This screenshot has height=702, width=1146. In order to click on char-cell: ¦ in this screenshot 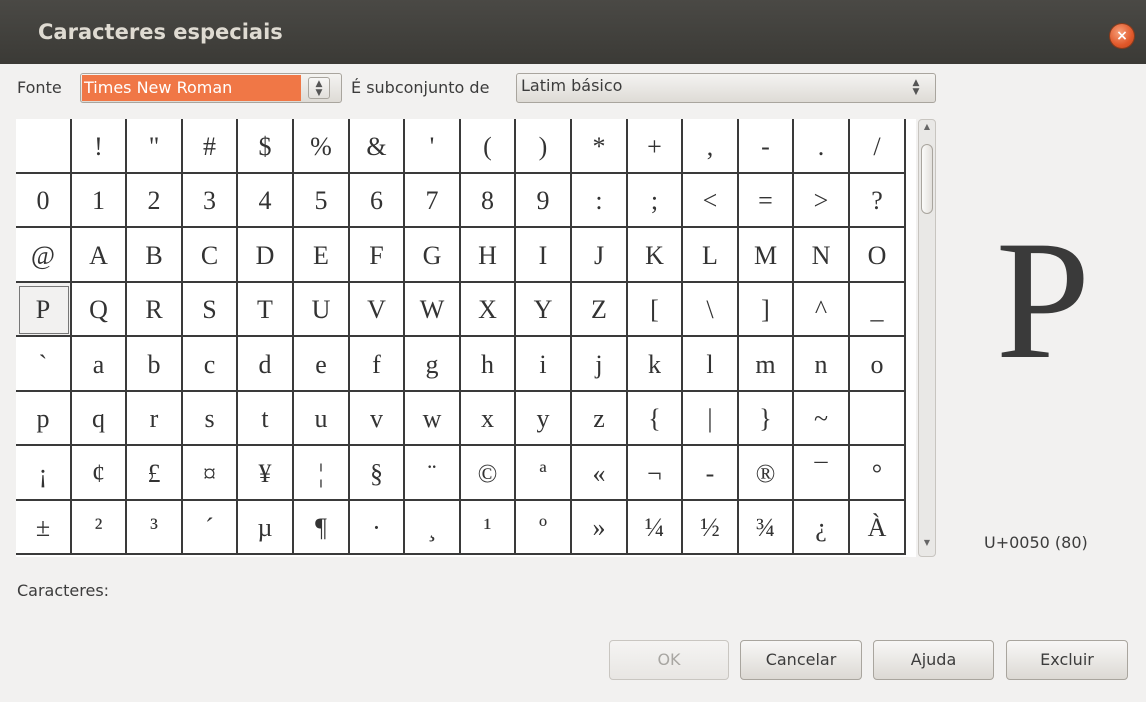, I will do `click(322, 473)`.